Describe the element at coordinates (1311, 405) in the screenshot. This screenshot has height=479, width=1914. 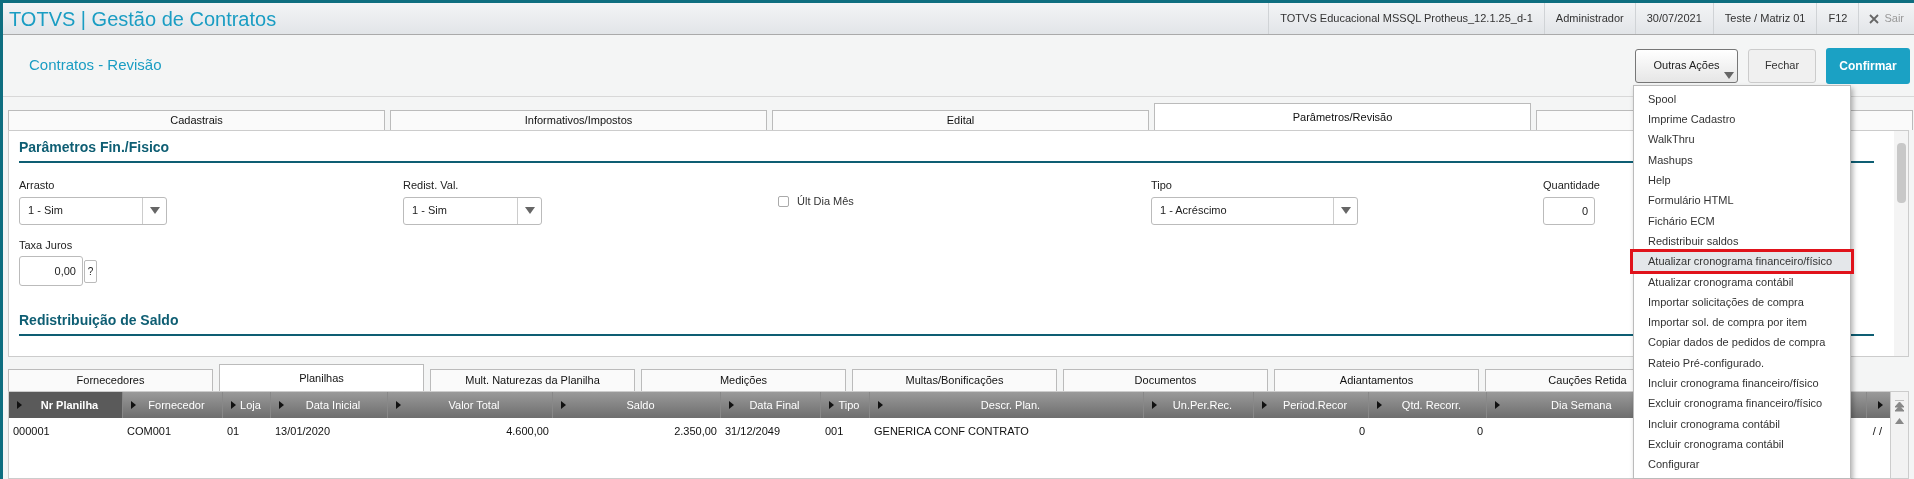
I see `column-header: Period.Recor` at that location.